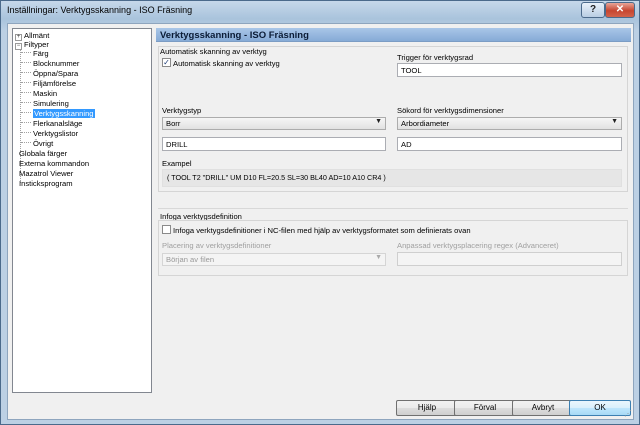 The image size is (640, 425). Describe the element at coordinates (18, 46) in the screenshot. I see `collapse-icon: −` at that location.